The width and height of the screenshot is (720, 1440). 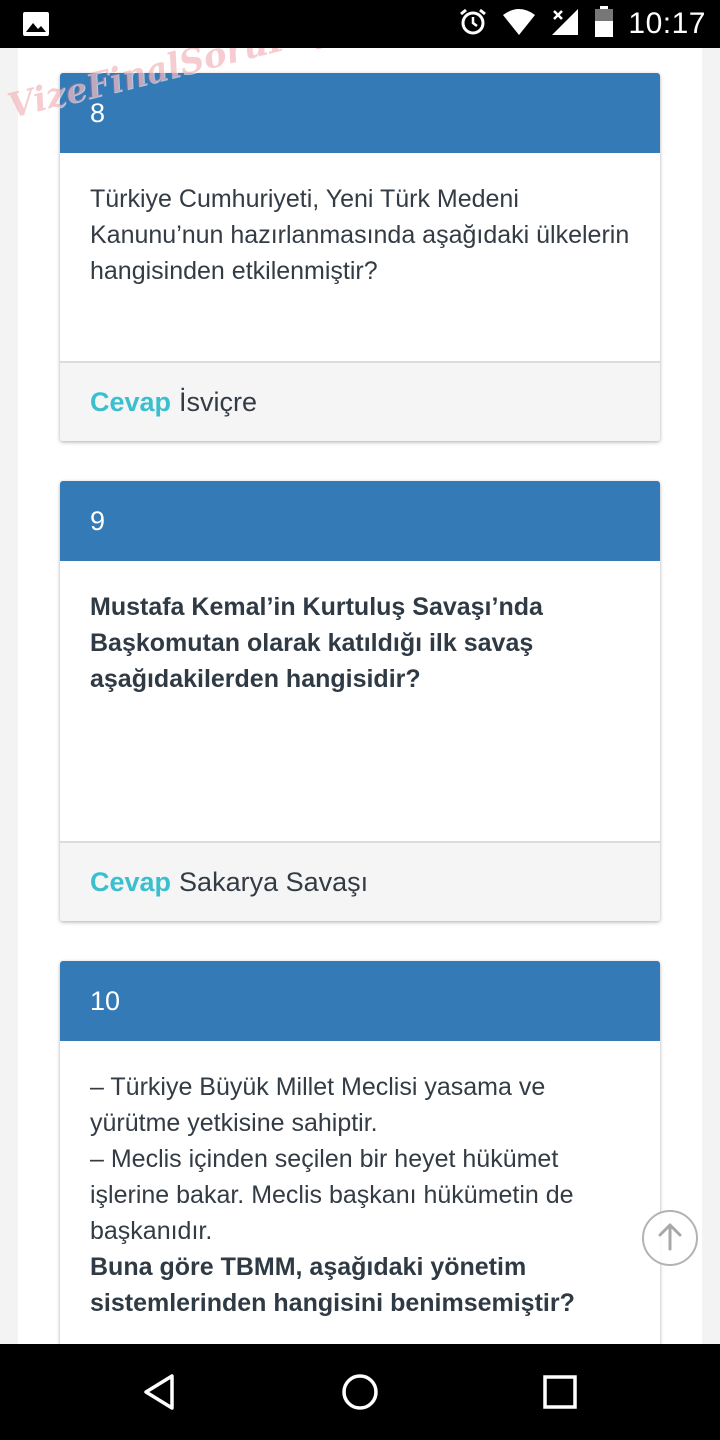 What do you see at coordinates (274, 881) in the screenshot?
I see `answer-text: Sakarya Savaşı` at bounding box center [274, 881].